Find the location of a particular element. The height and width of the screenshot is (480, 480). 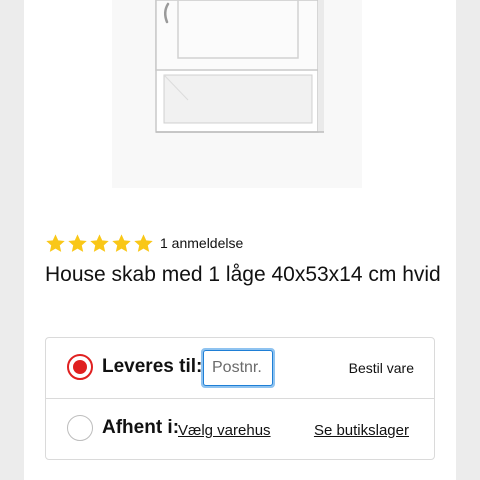

delivery-option-row: Leveres til: Bestil vare is located at coordinates (240, 368).